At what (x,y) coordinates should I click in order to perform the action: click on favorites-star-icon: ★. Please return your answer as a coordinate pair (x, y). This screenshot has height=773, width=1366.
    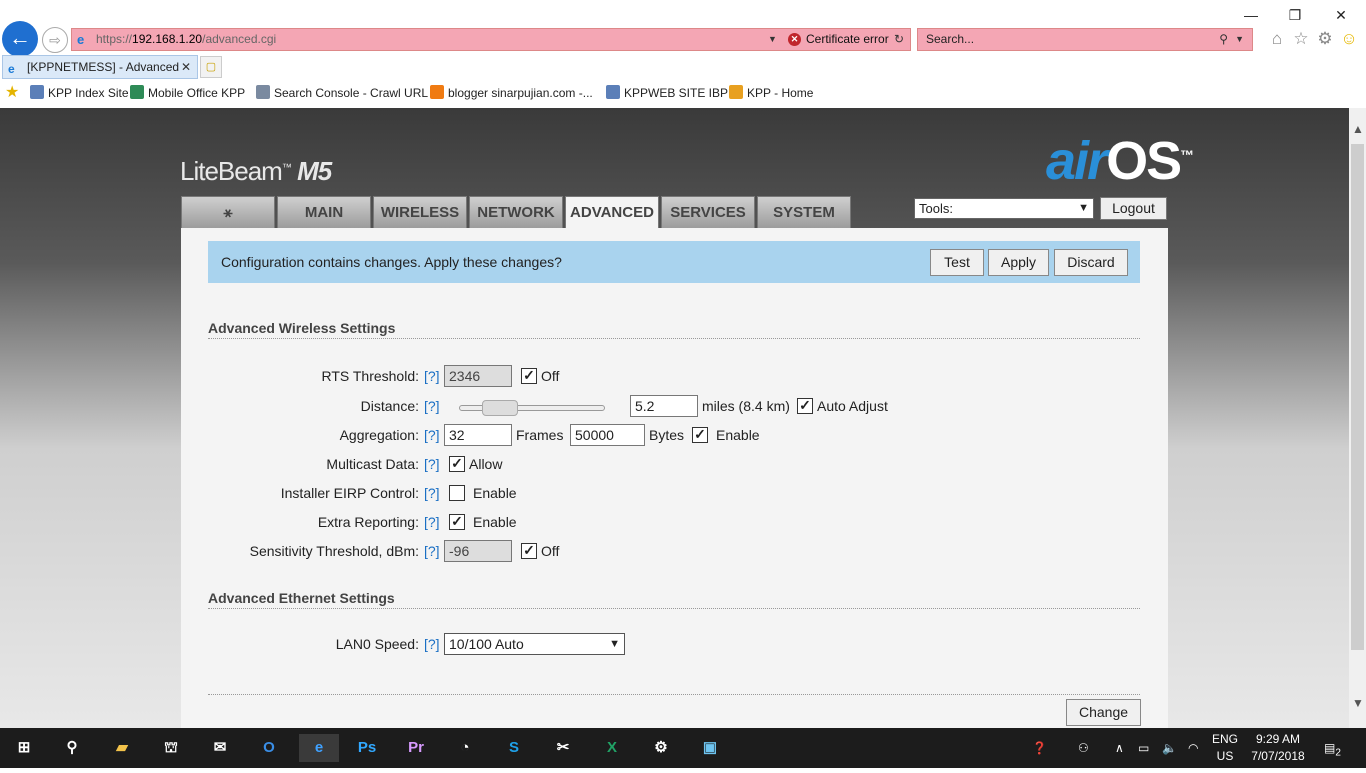
    Looking at the image, I should click on (12, 93).